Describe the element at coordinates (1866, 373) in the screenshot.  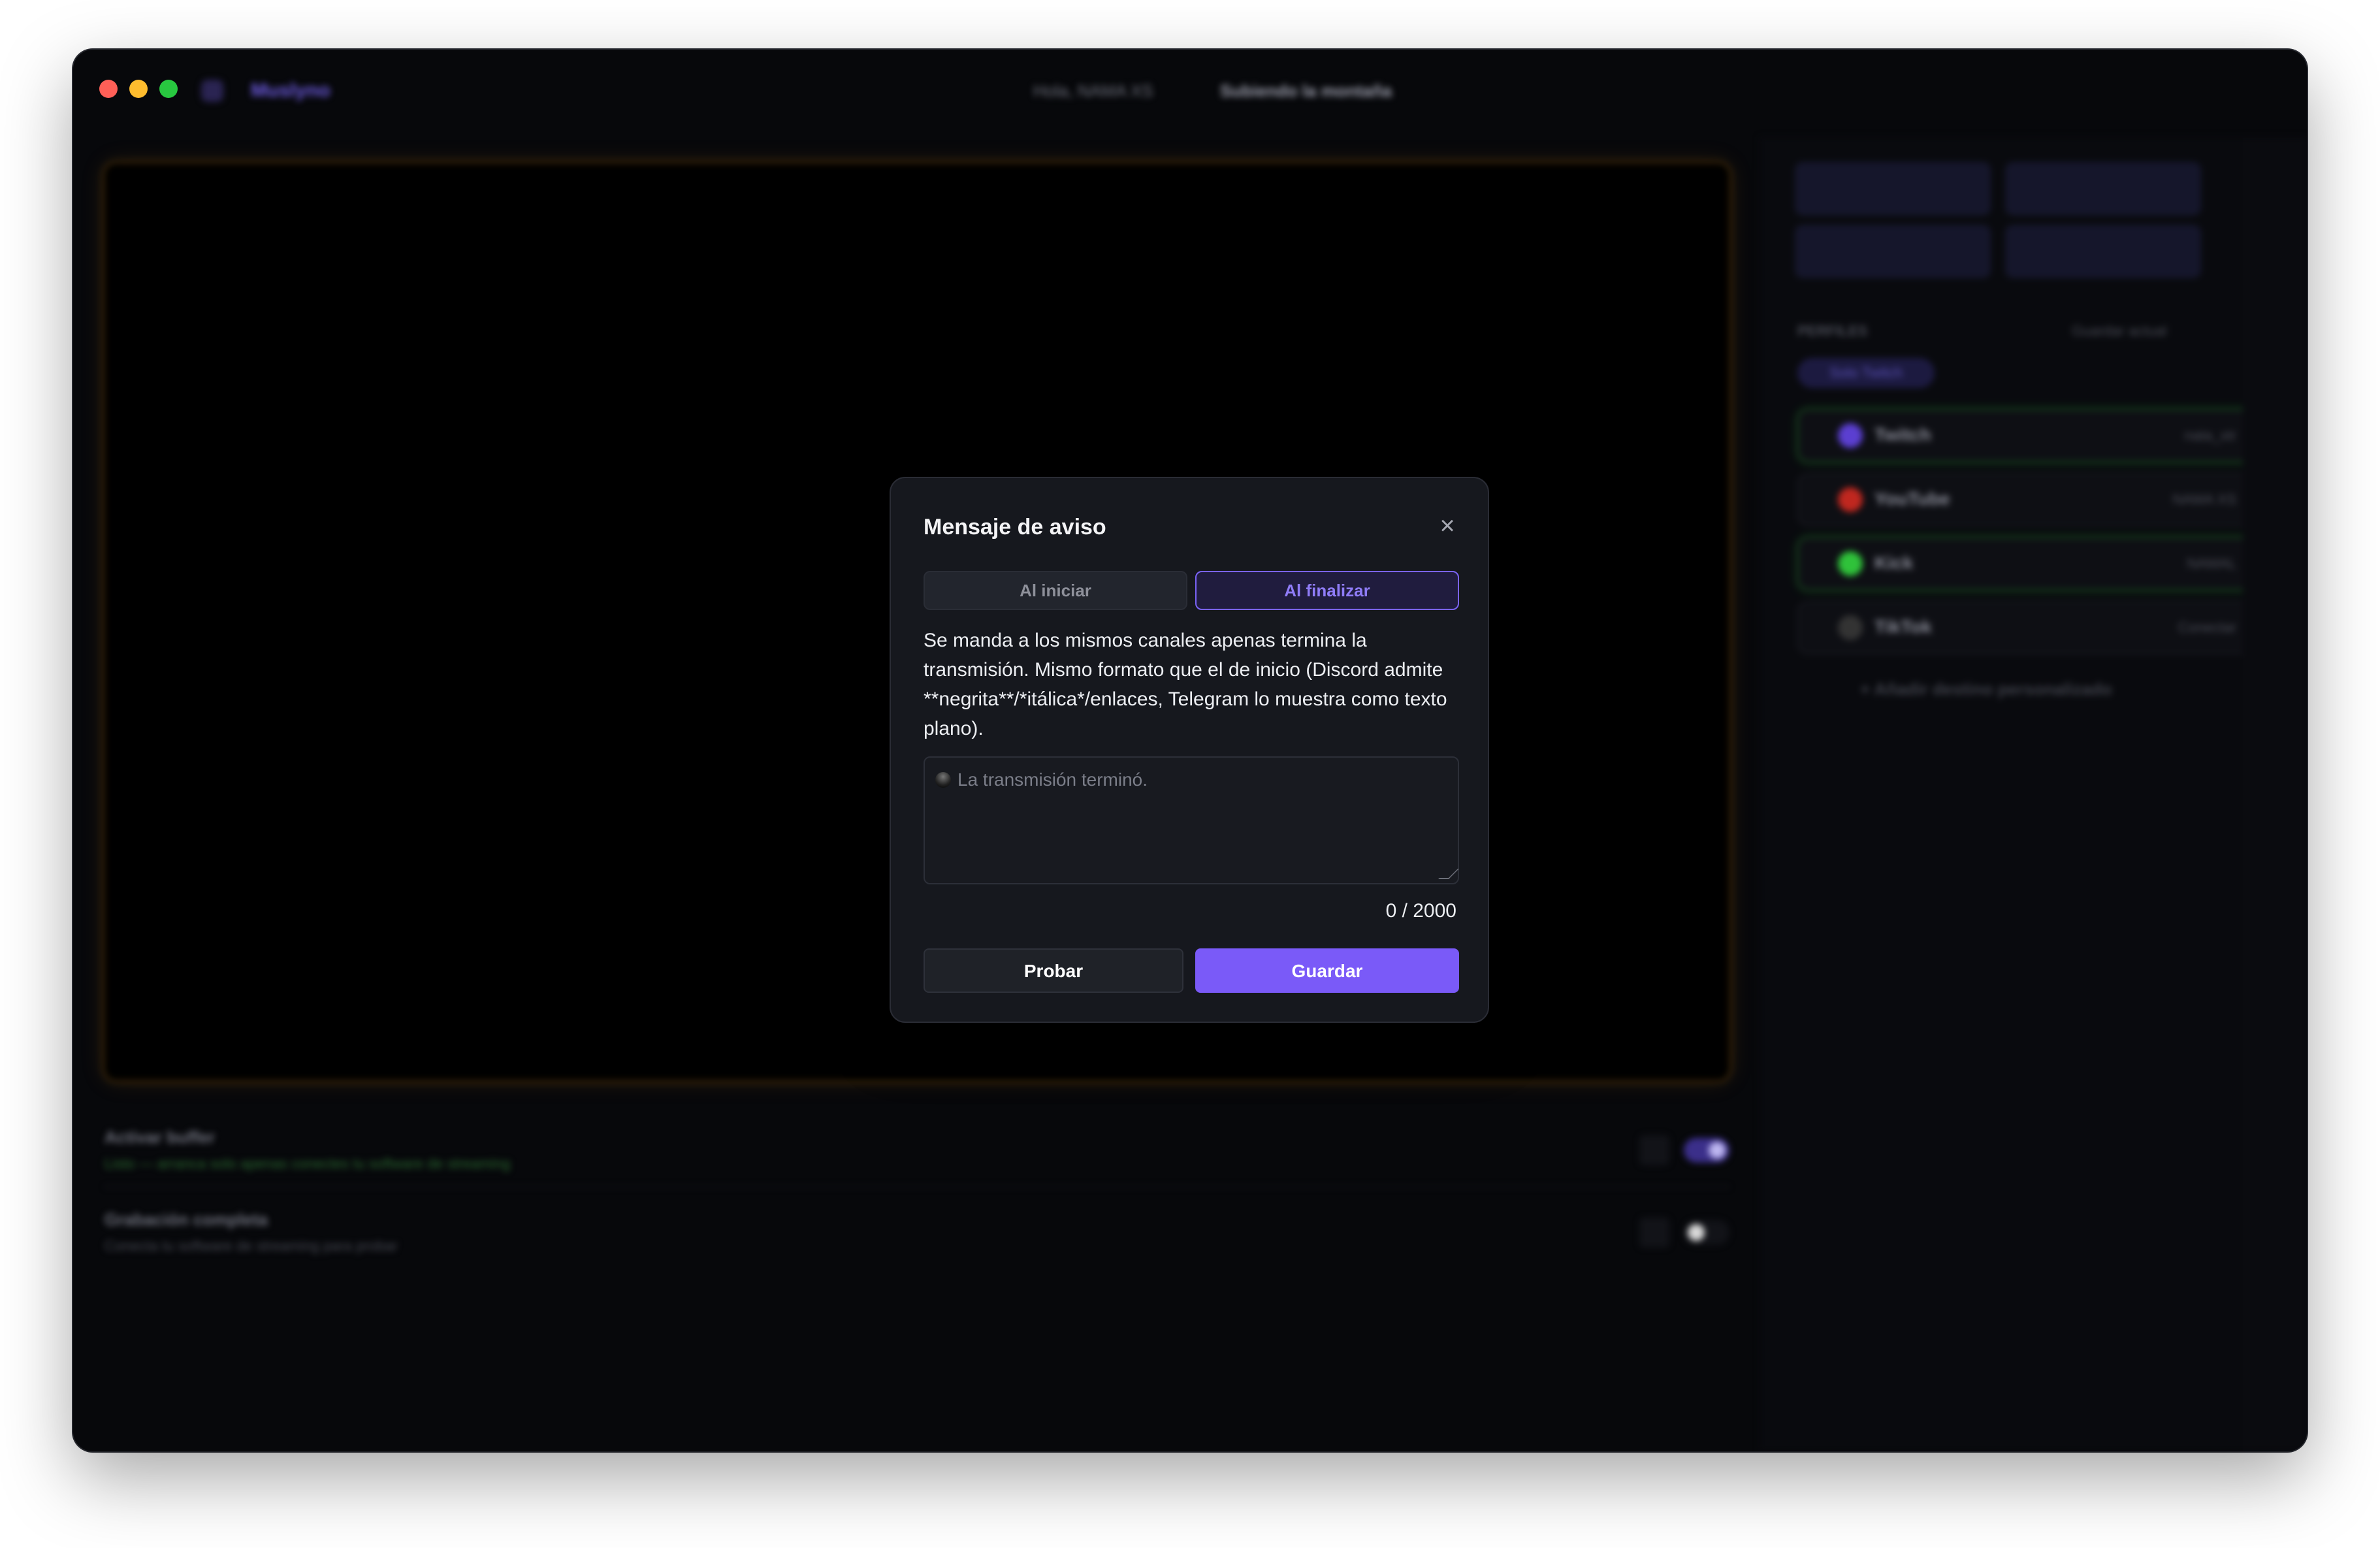
I see `profile-pill: Solo Twitch` at that location.